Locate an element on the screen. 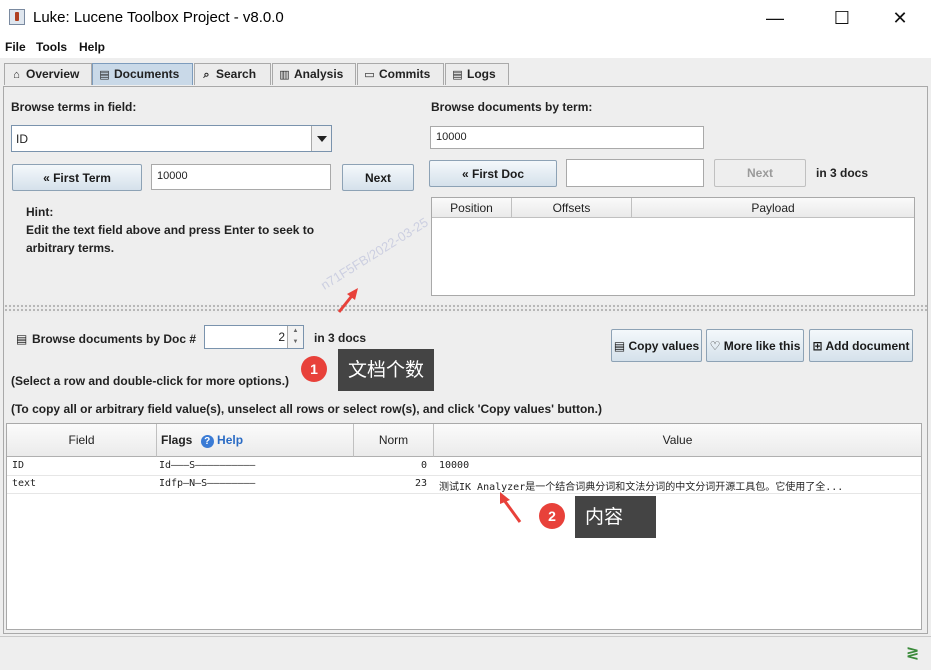 Image resolution: width=931 pixels, height=670 pixels. menu-bar is located at coordinates (465, 47).